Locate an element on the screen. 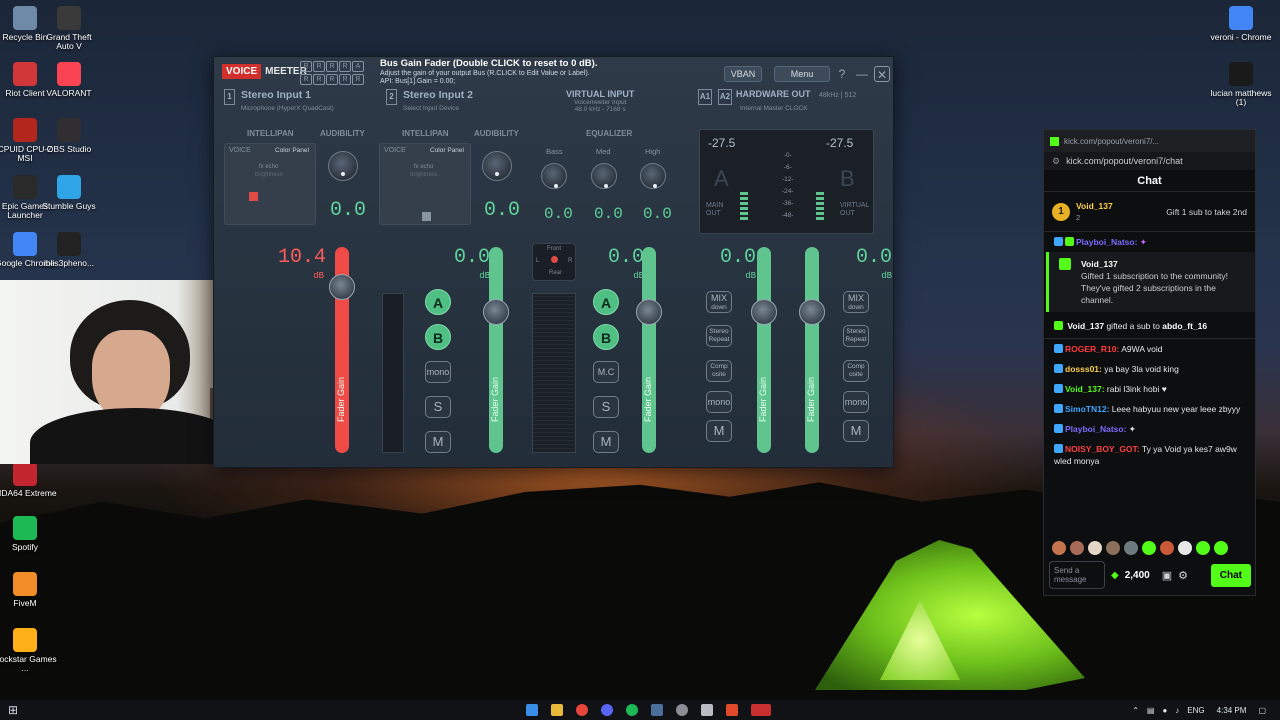 The height and width of the screenshot is (720, 1280). settings-gear-icon: ⚙ is located at coordinates (1183, 575).